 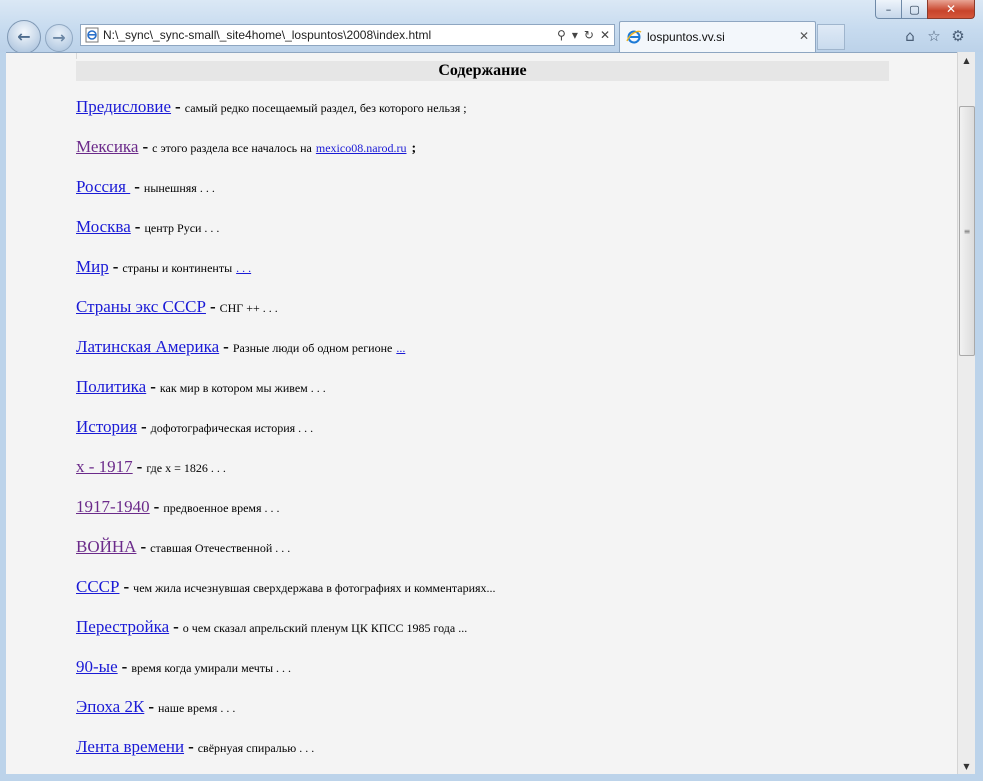 What do you see at coordinates (97, 586) in the screenshot?
I see `section-link: СССР` at bounding box center [97, 586].